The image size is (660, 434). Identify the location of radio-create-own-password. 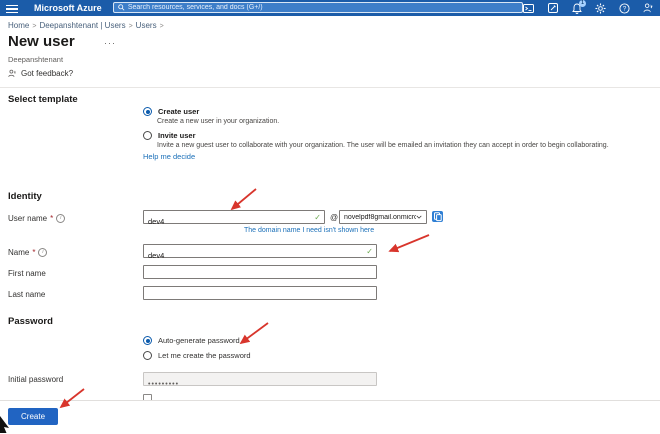
(147, 355).